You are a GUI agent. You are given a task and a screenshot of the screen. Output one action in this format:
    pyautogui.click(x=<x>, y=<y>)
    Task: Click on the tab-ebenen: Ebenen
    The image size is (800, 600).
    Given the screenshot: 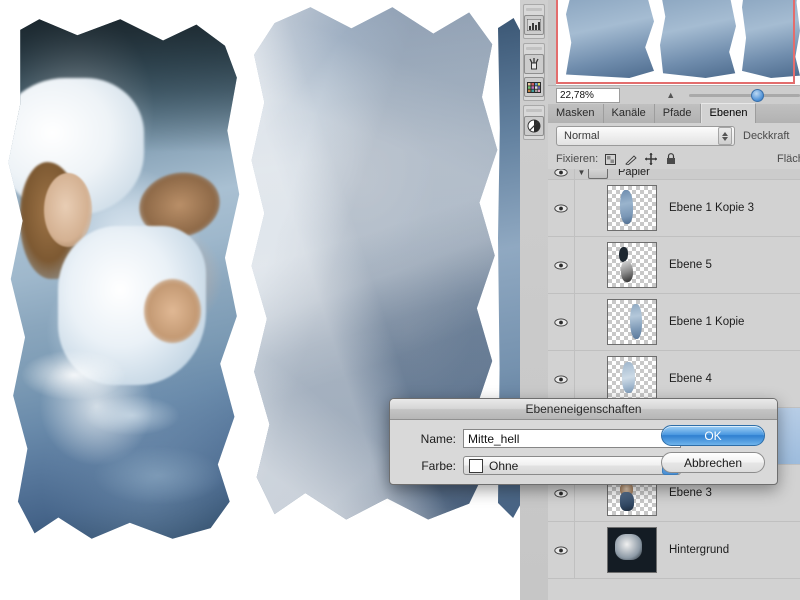 What is the action you would take?
    pyautogui.click(x=728, y=113)
    